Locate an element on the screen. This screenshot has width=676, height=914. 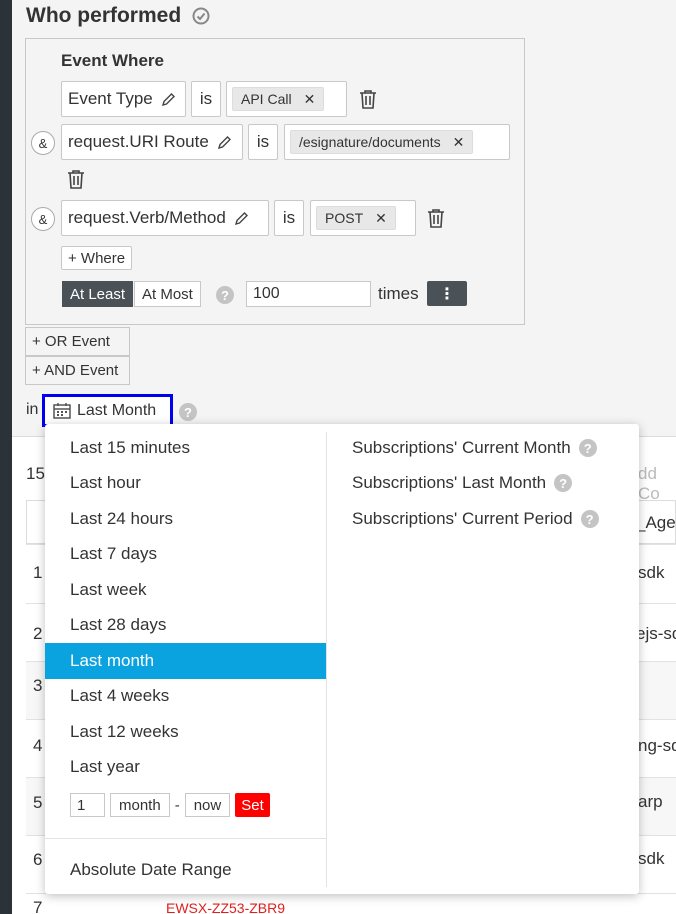
absolute-date-range-option: Absolute Date Range is located at coordinates (151, 870).